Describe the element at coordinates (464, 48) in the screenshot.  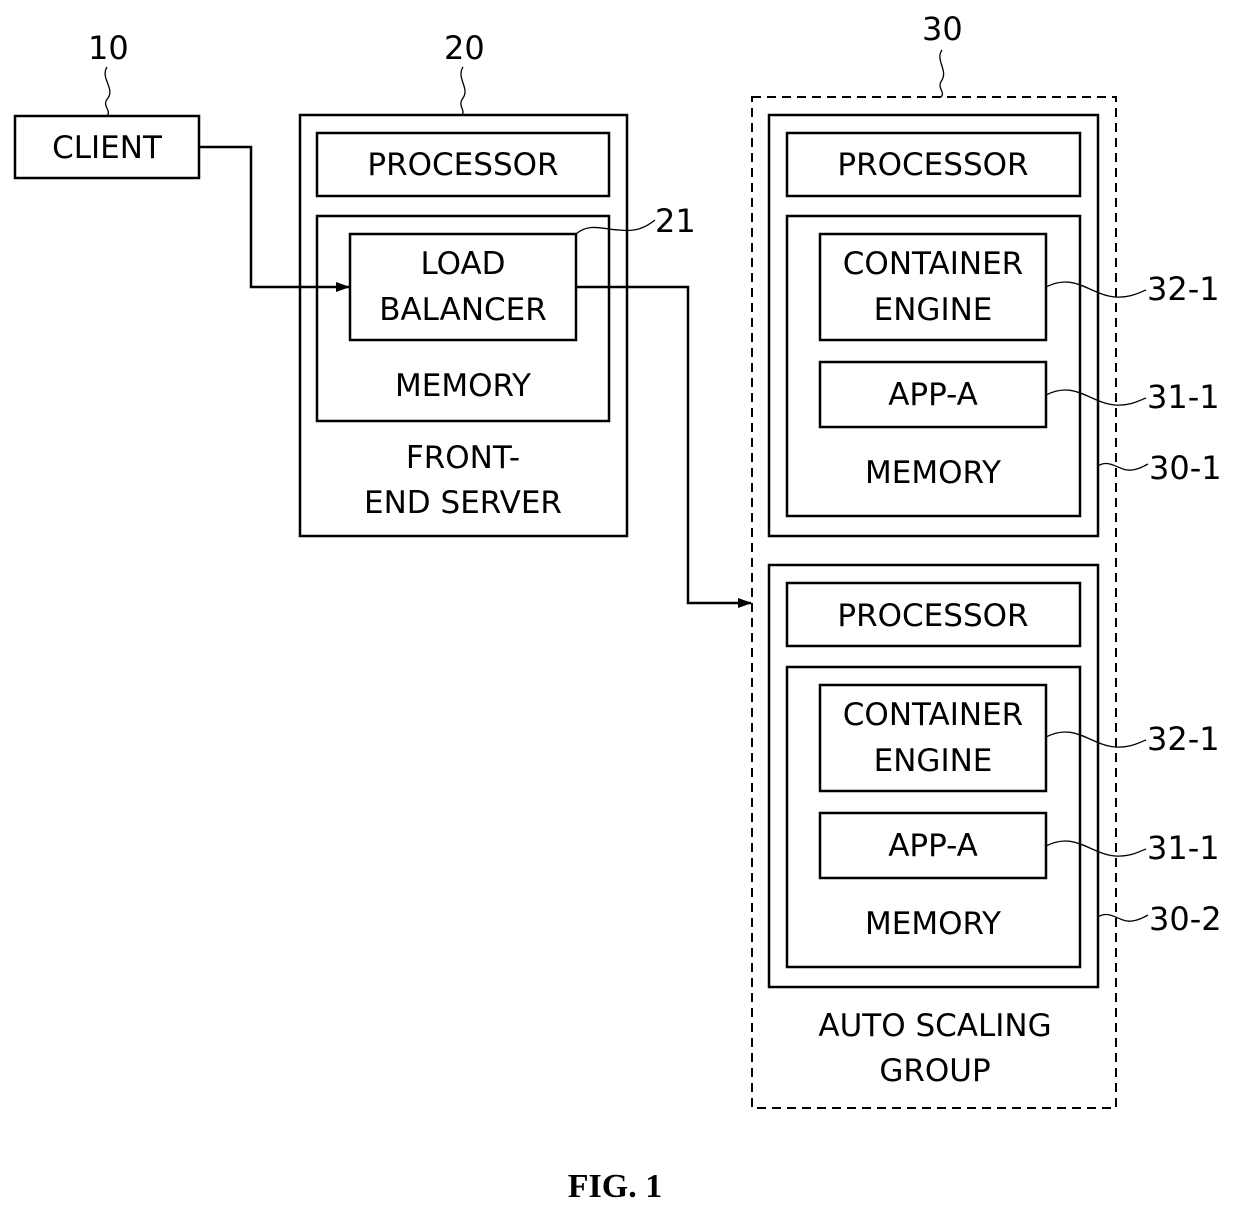
I see `front-end-server-ref: 20` at that location.